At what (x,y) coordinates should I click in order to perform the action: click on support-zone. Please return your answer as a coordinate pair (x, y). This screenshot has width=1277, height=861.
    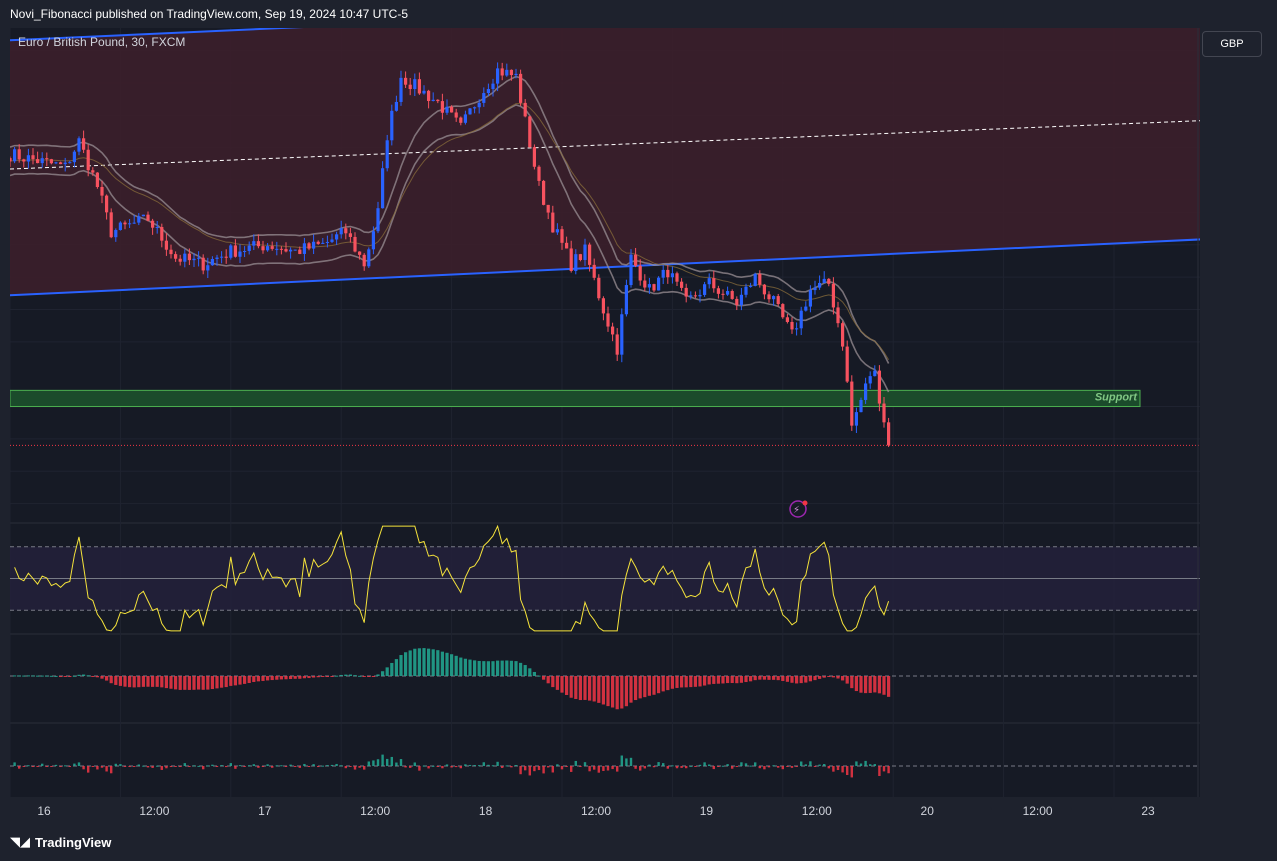
    Looking at the image, I should click on (575, 398).